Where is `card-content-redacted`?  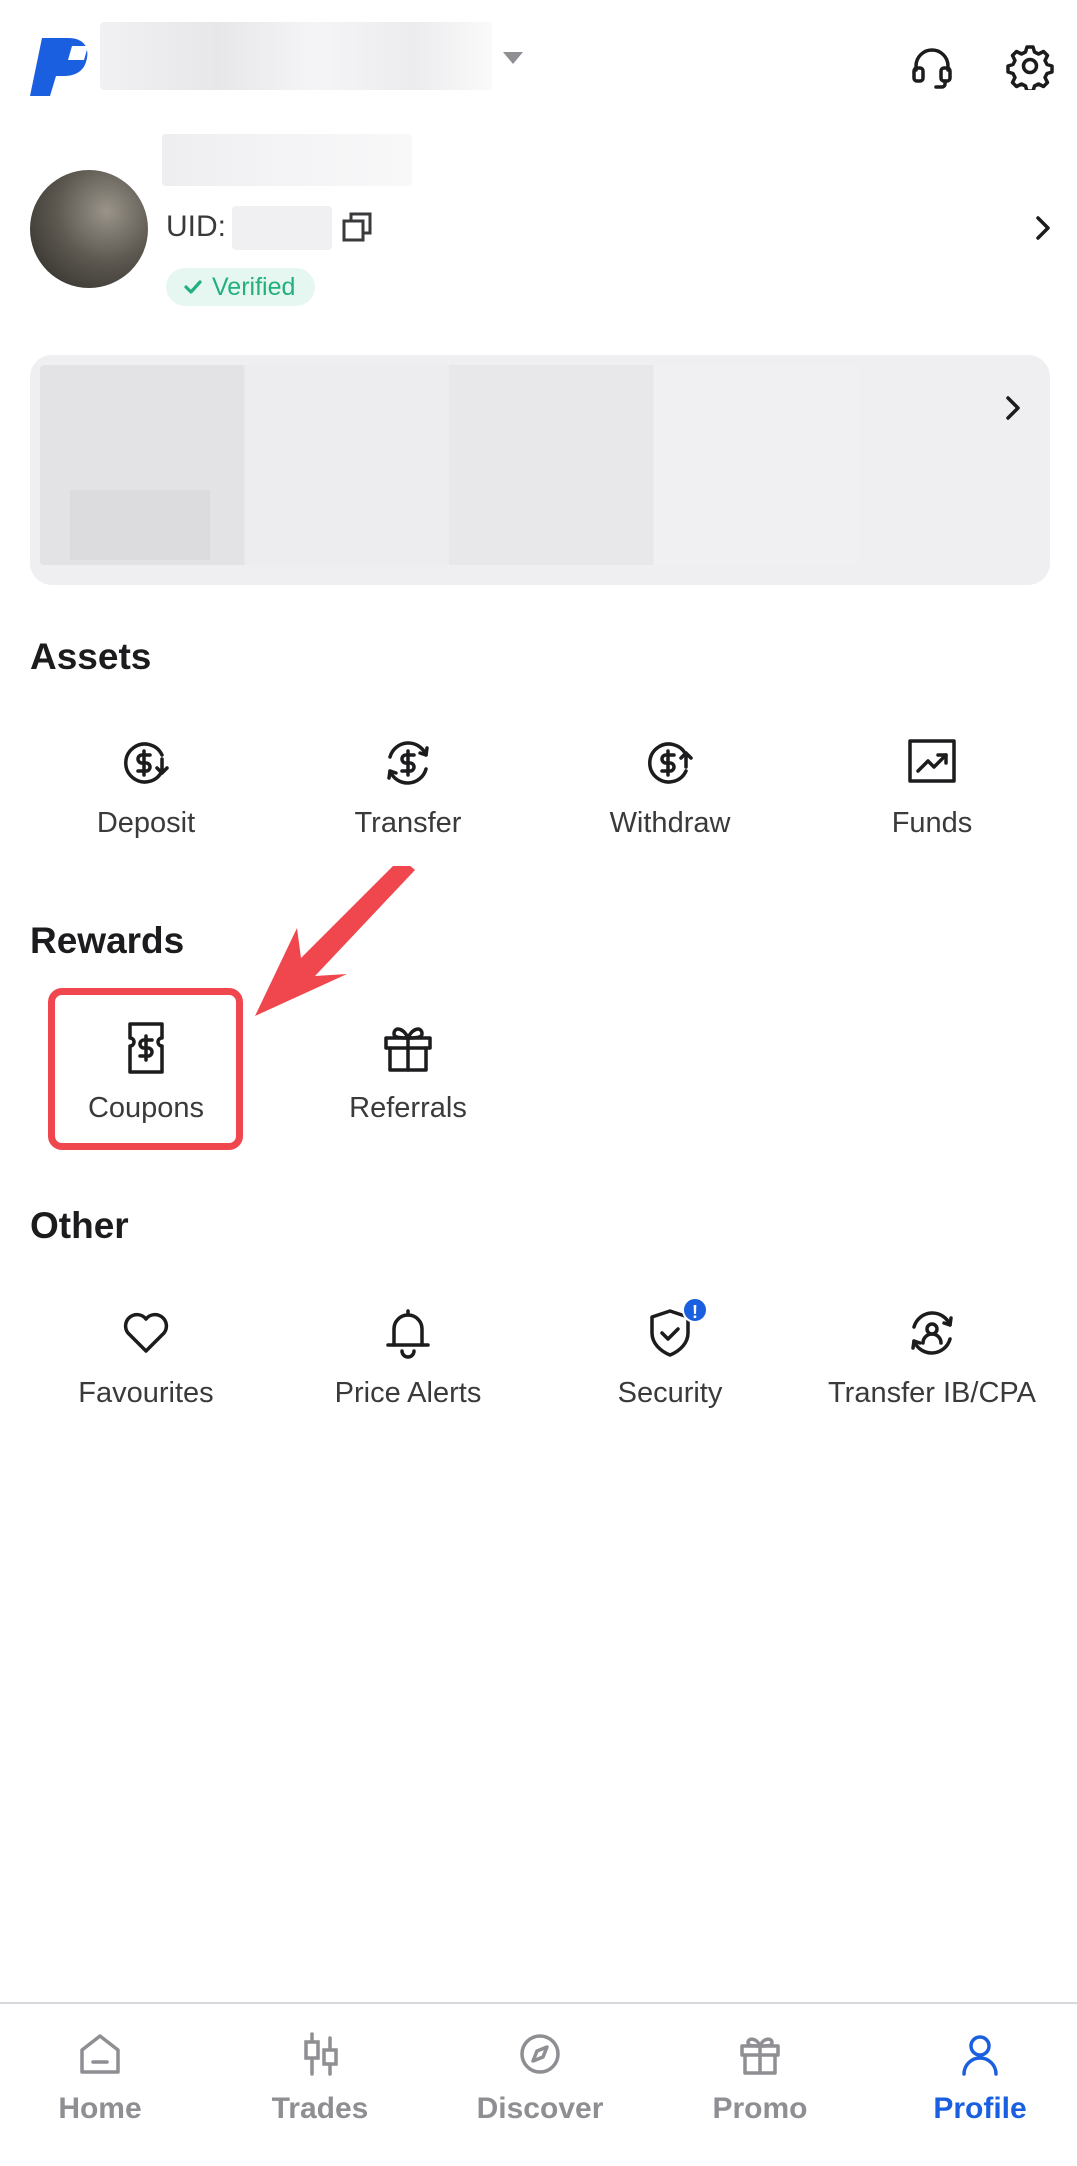
card-content-redacted is located at coordinates (449, 465).